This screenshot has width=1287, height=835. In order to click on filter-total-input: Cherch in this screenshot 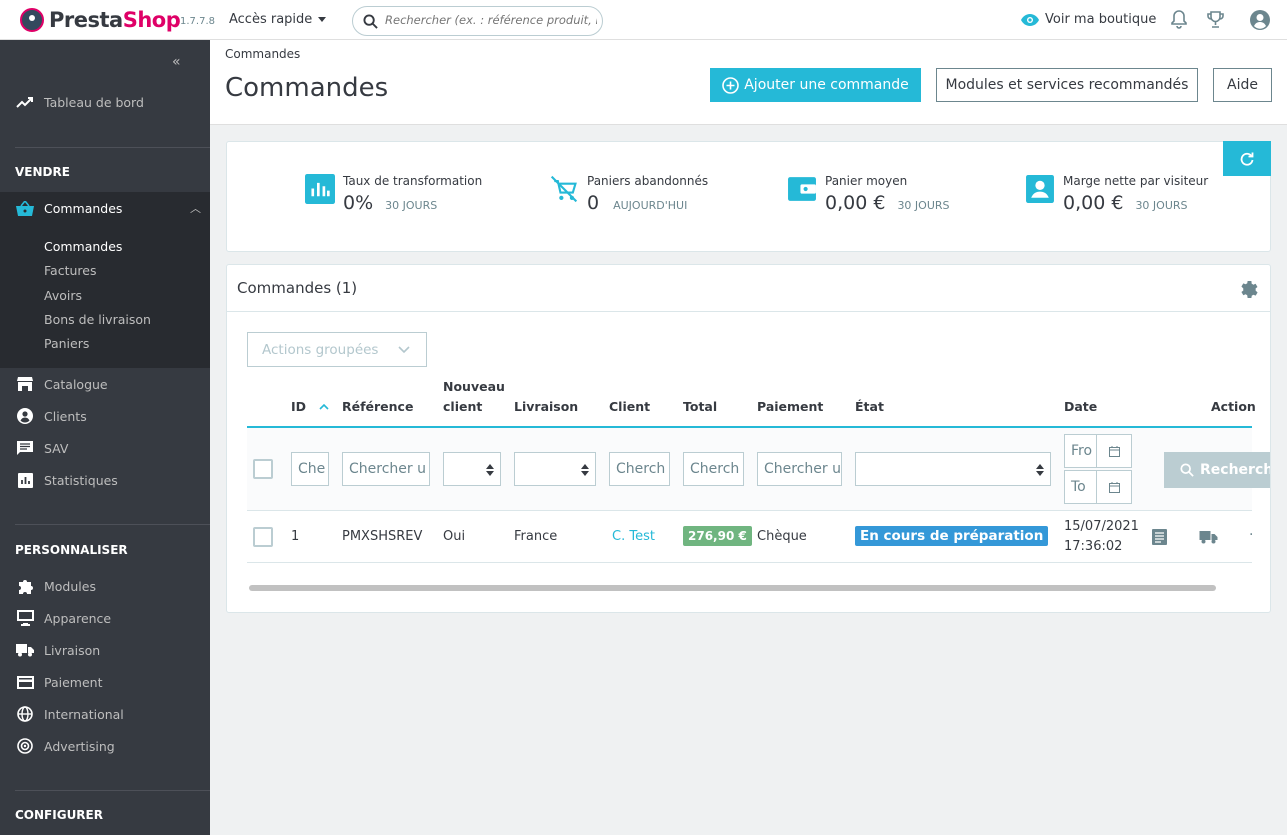, I will do `click(713, 469)`.